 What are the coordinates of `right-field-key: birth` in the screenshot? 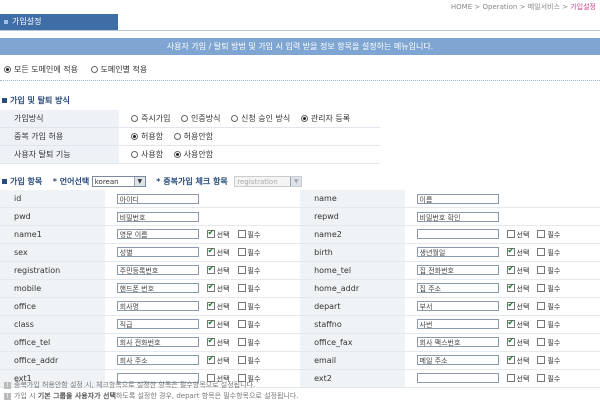 It's located at (352, 252).